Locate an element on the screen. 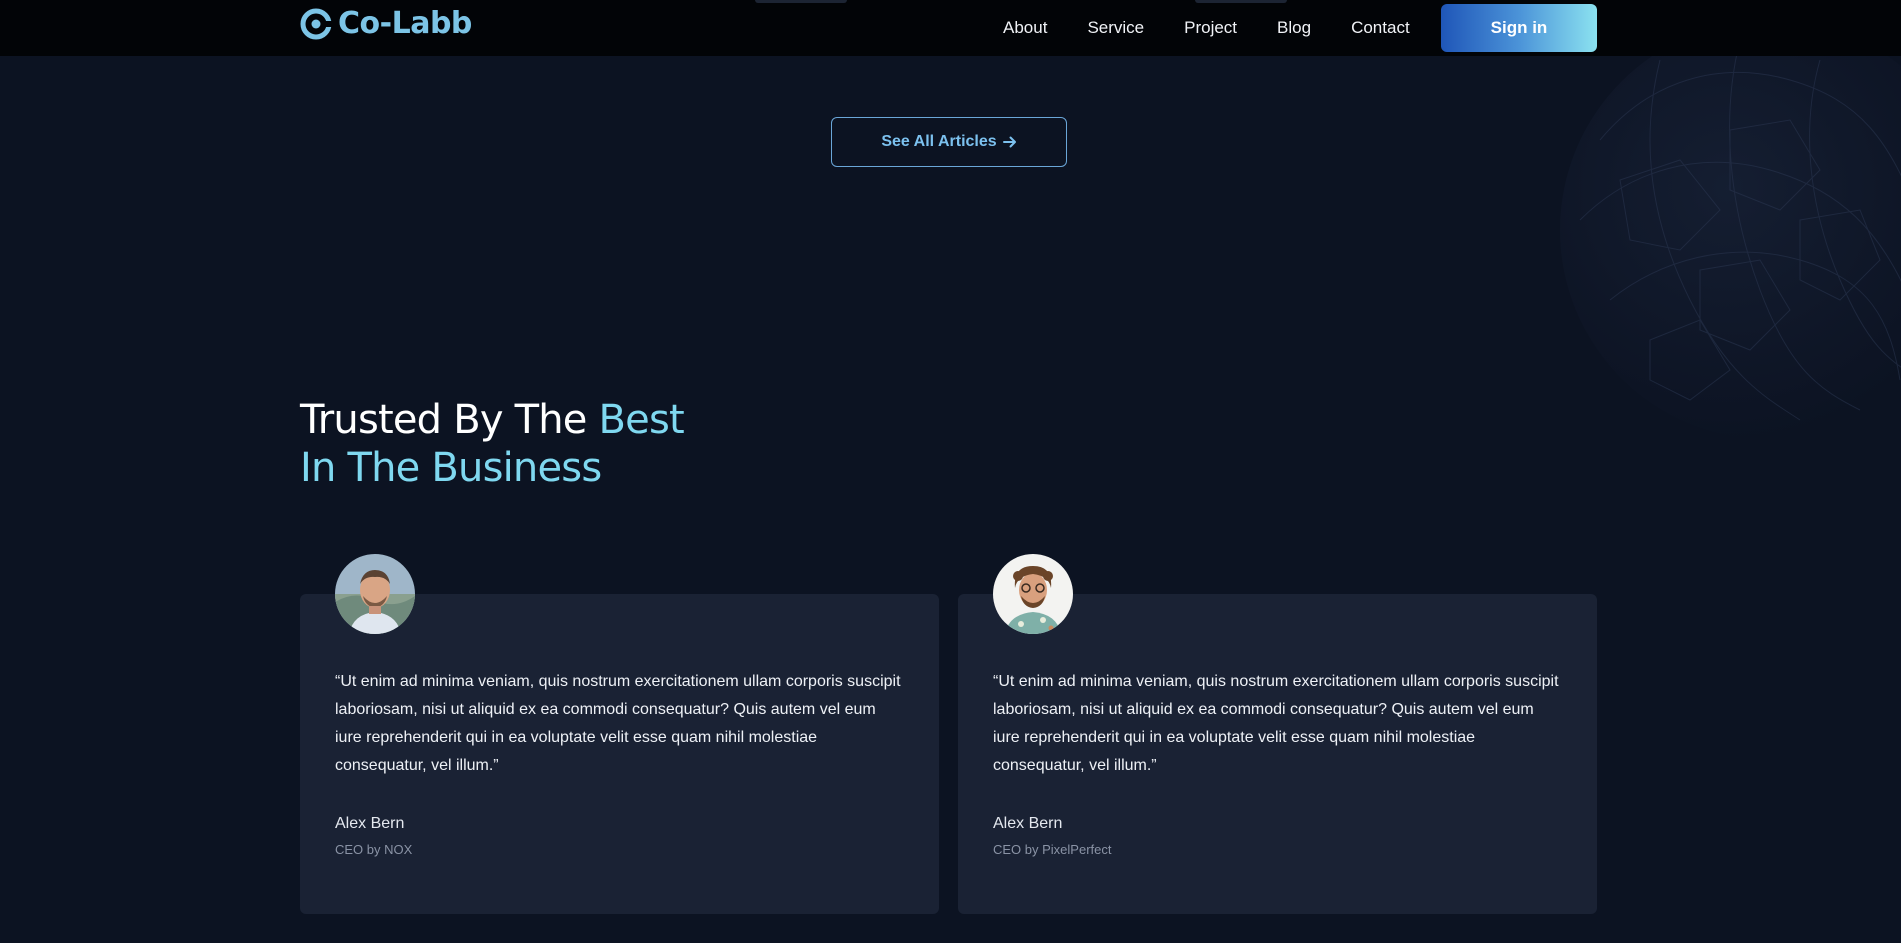 This screenshot has height=943, width=1901. nav-link-project: Project is located at coordinates (1210, 28).